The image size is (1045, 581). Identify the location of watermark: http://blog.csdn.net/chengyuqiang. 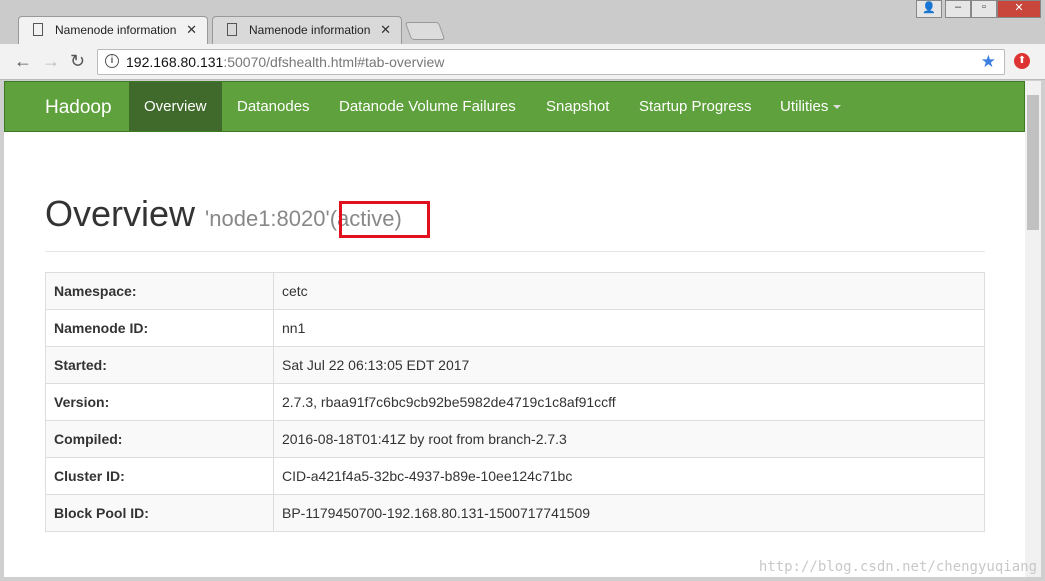
(897, 567).